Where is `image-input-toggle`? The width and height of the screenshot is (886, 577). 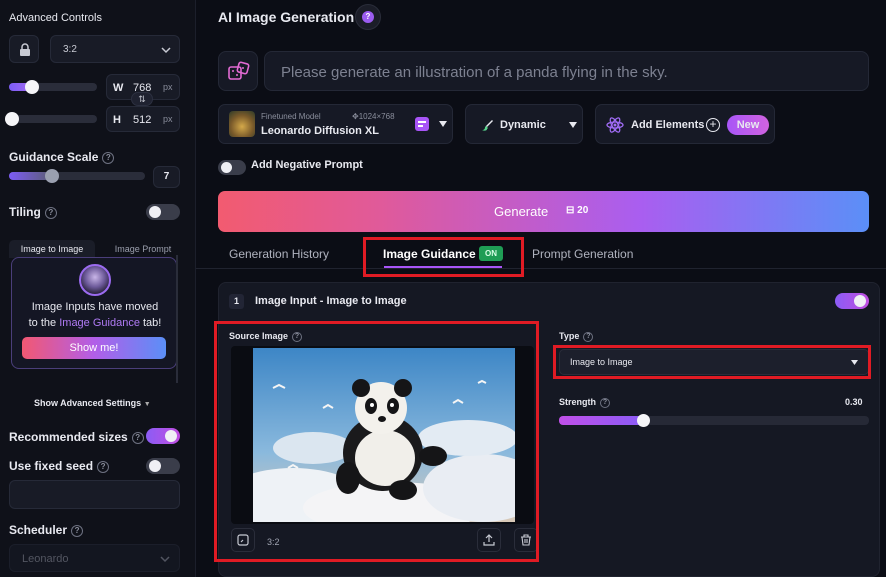
image-input-toggle is located at coordinates (852, 301).